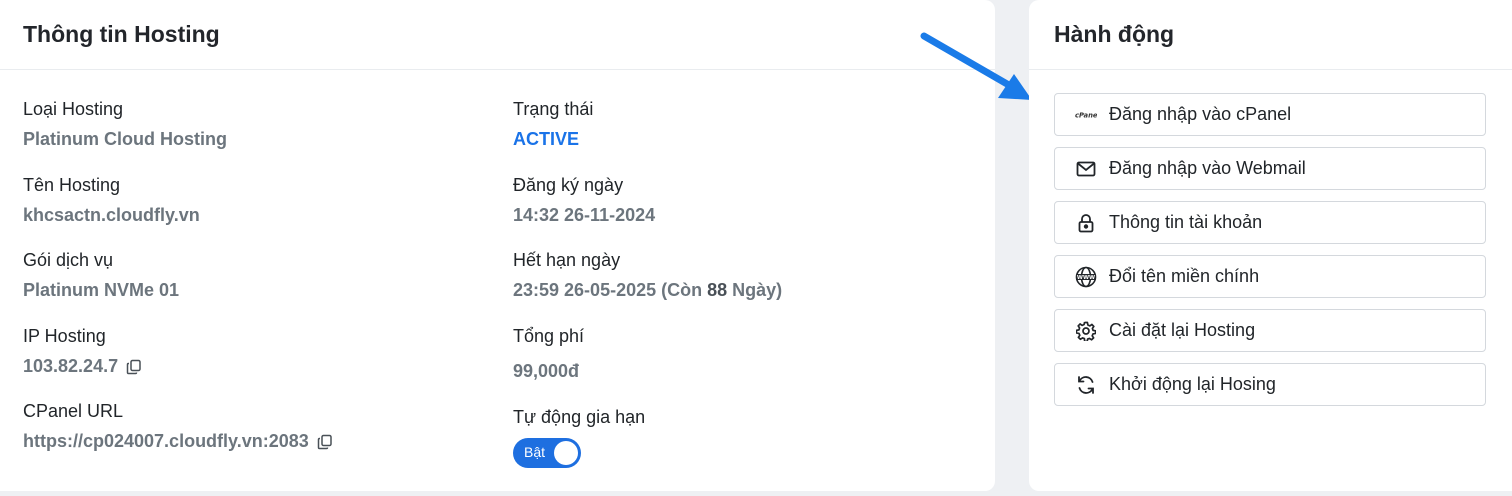 The width and height of the screenshot is (1512, 496). I want to click on field-status: Trạng thái ACTIVE, so click(553, 124).